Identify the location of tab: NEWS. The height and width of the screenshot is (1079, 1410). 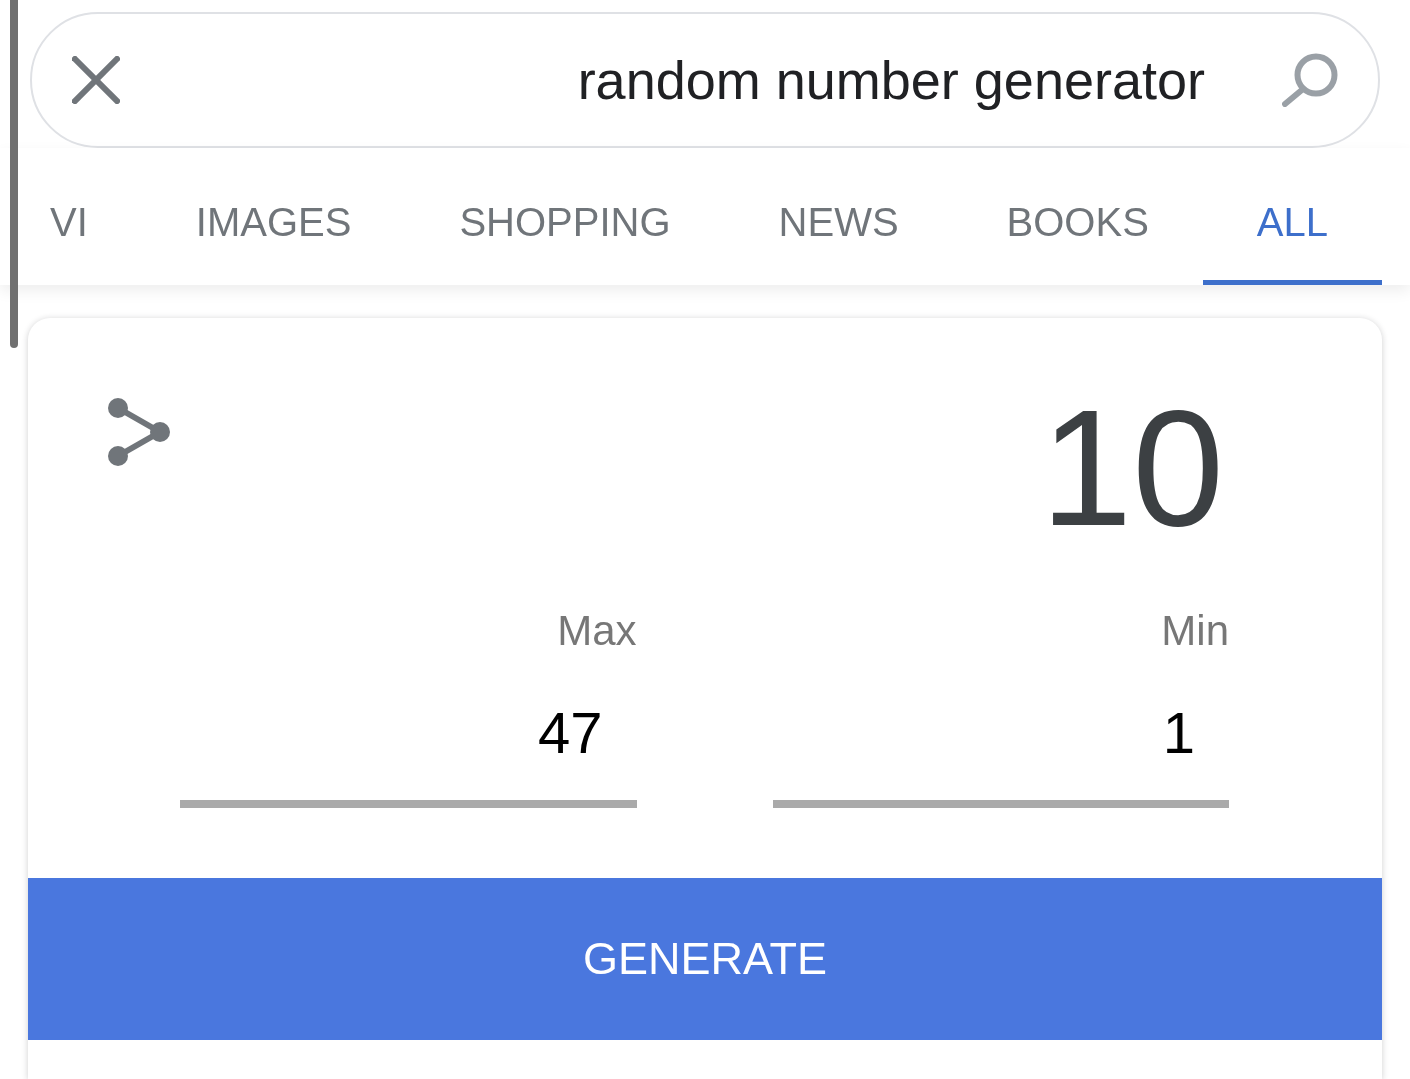
(838, 216).